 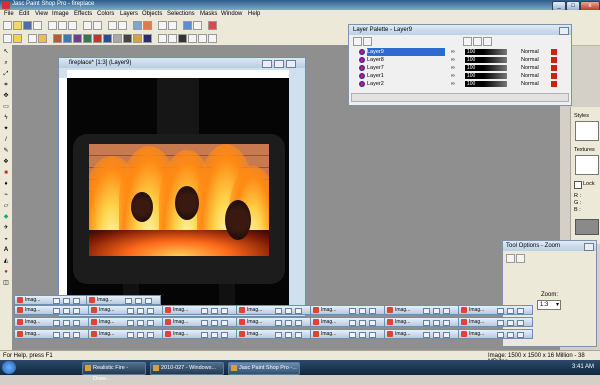 I want to click on menu-file: File, so click(x=9, y=14).